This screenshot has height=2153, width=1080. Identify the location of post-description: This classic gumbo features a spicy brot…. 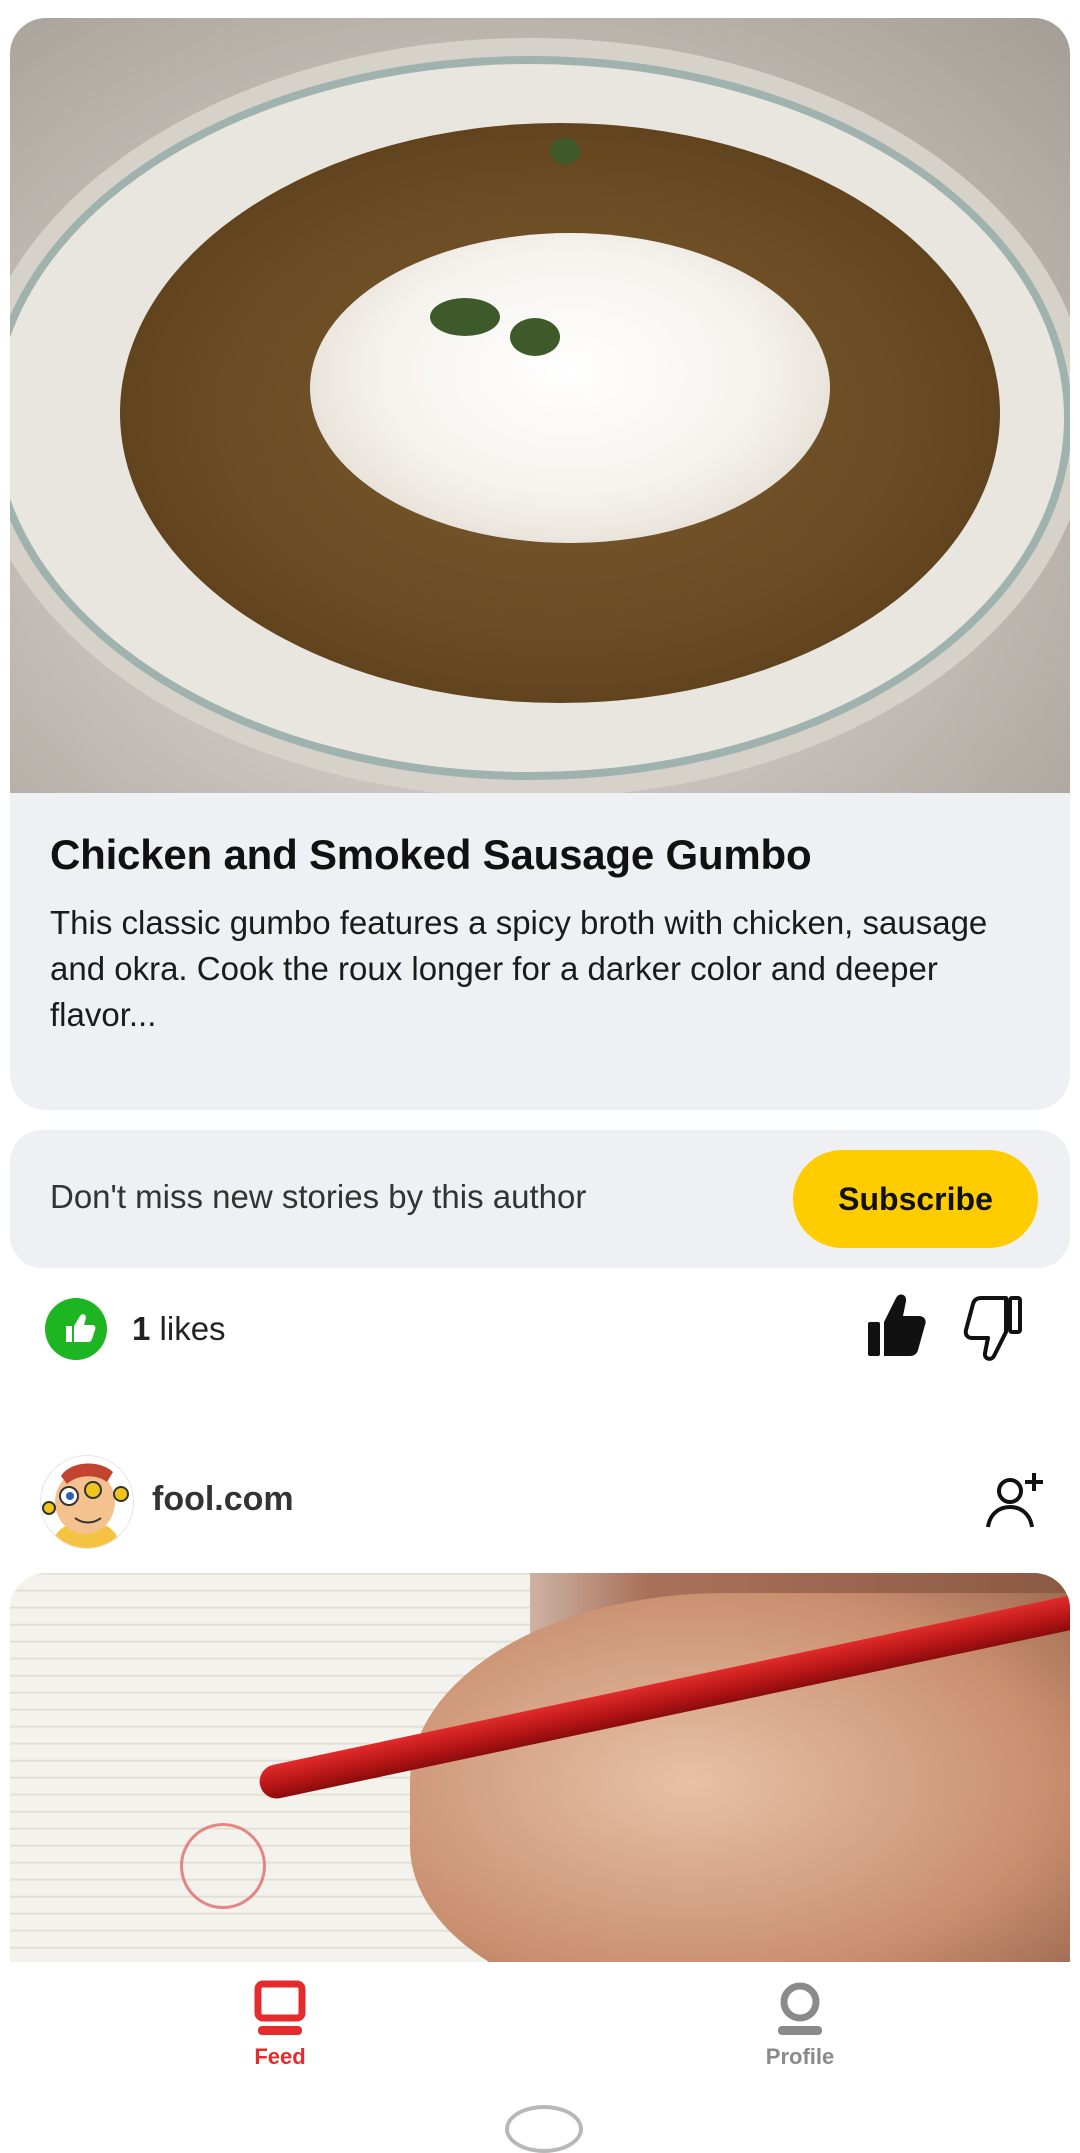
(519, 968).